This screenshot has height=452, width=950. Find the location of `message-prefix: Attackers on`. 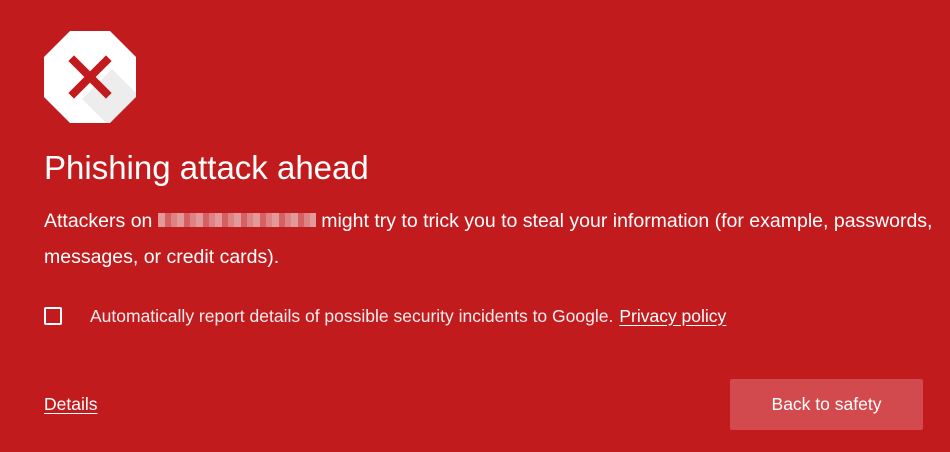

message-prefix: Attackers on is located at coordinates (98, 221).